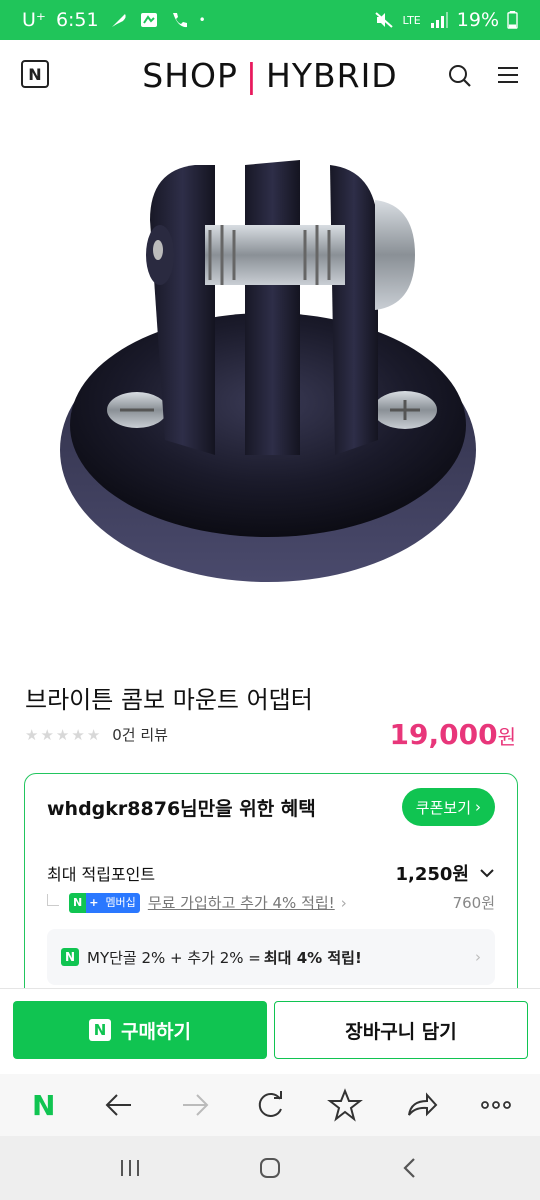  Describe the element at coordinates (496, 1105) in the screenshot. I see `more-options-icon` at that location.